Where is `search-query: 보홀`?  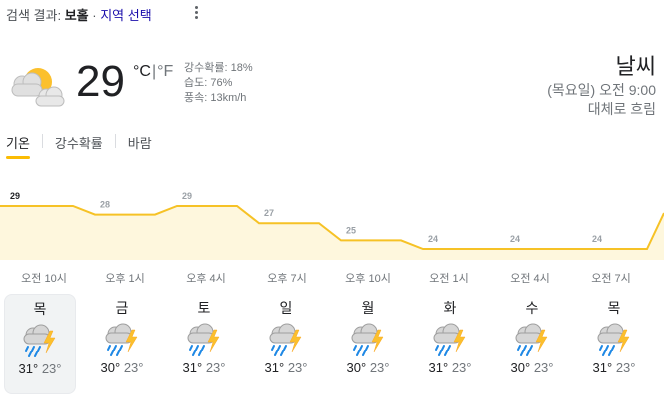
search-query: 보홀 is located at coordinates (77, 15).